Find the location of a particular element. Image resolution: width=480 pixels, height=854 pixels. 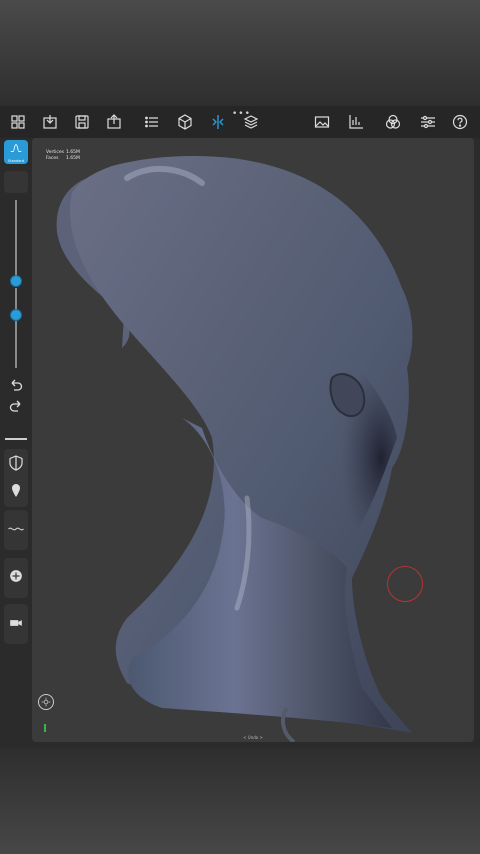

import-icon is located at coordinates (50, 122).